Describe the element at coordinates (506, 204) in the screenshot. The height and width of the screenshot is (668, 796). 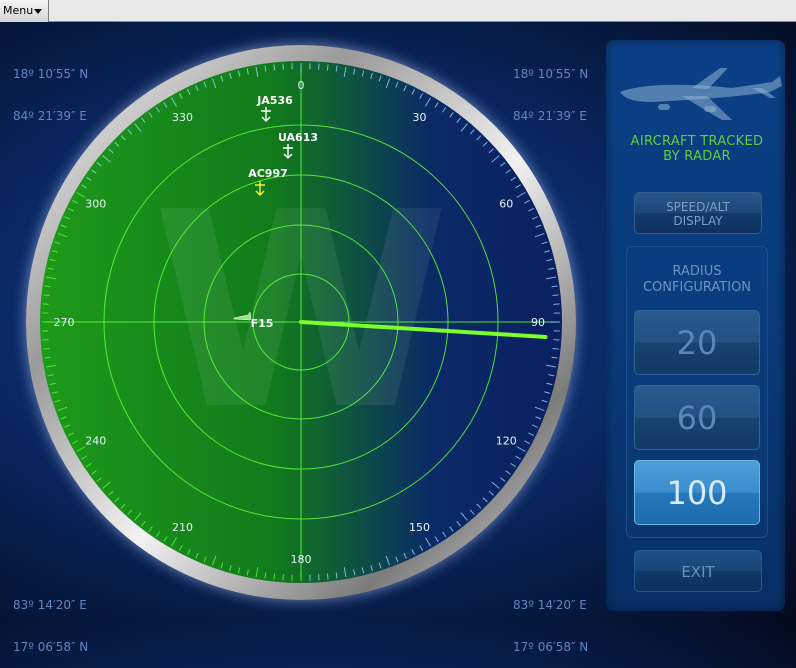
I see `bearing-label: 60` at that location.